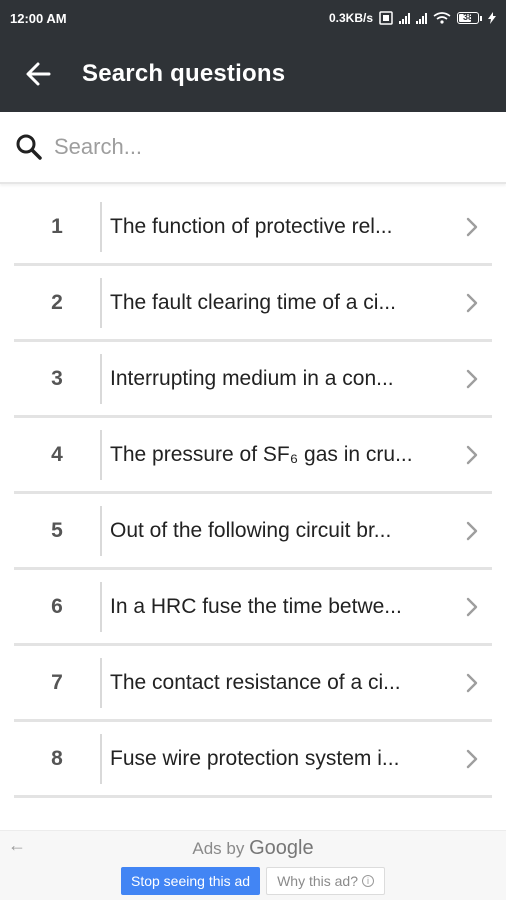 This screenshot has height=900, width=506. What do you see at coordinates (404, 18) in the screenshot?
I see `signal-icon` at bounding box center [404, 18].